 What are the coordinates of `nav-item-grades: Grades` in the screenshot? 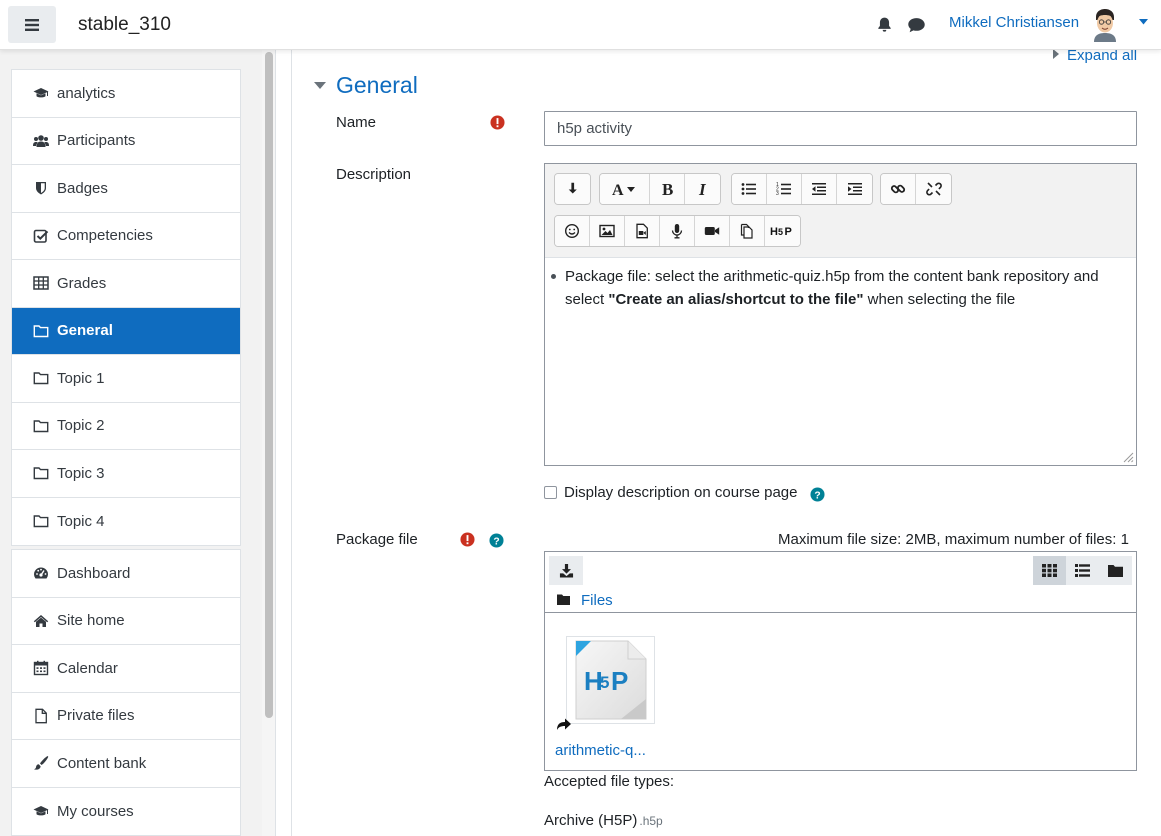 It's located at (126, 284).